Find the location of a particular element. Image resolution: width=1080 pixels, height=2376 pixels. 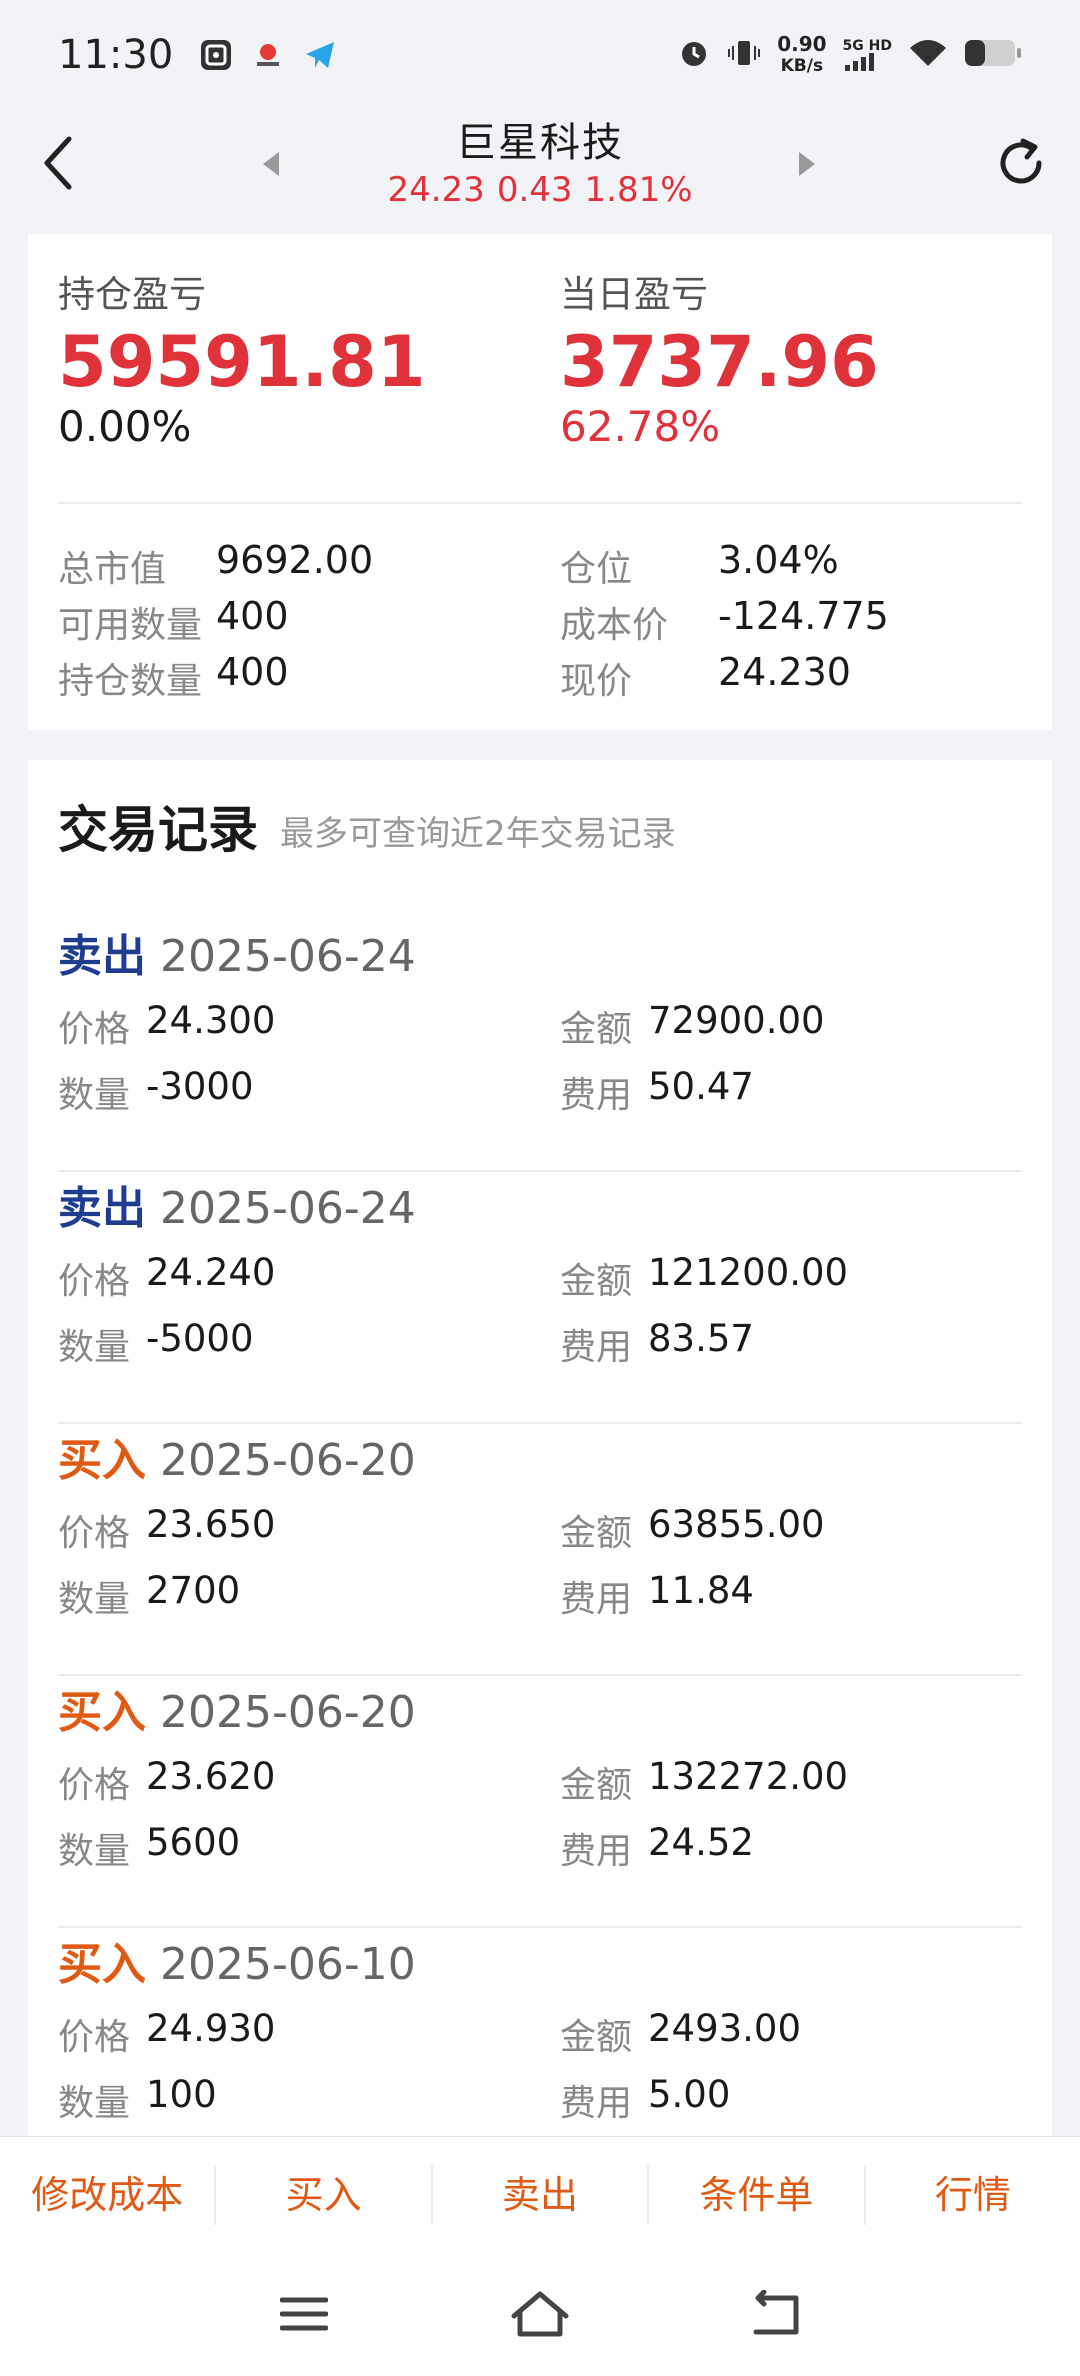

daily-pl-label: 当日盈亏 is located at coordinates (634, 294).